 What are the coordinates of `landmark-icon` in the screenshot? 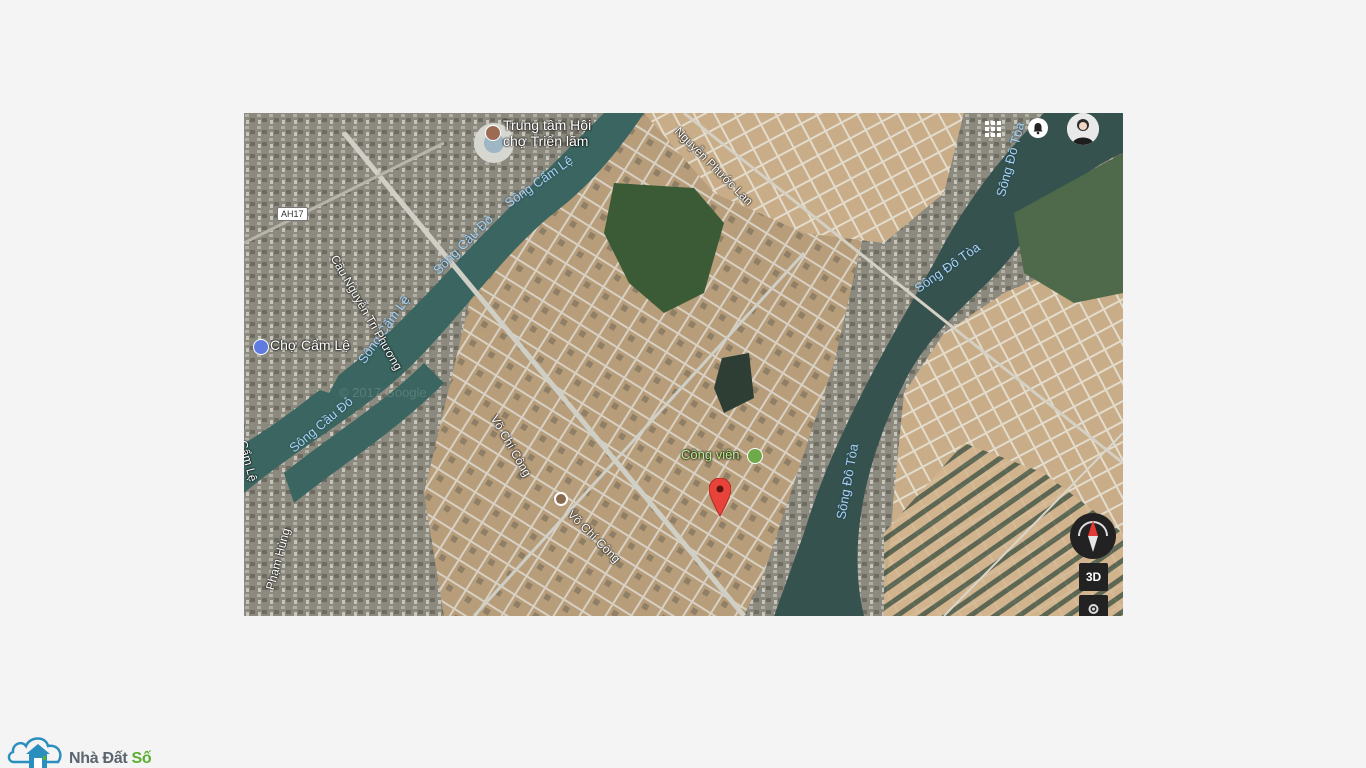 It's located at (493, 133).